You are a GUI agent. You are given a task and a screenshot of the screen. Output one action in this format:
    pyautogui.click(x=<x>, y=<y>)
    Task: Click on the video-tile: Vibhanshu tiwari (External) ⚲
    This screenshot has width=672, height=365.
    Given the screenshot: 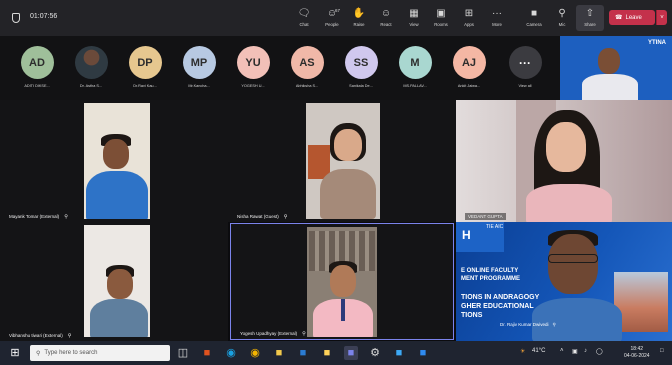 What is the action you would take?
    pyautogui.click(x=114, y=281)
    